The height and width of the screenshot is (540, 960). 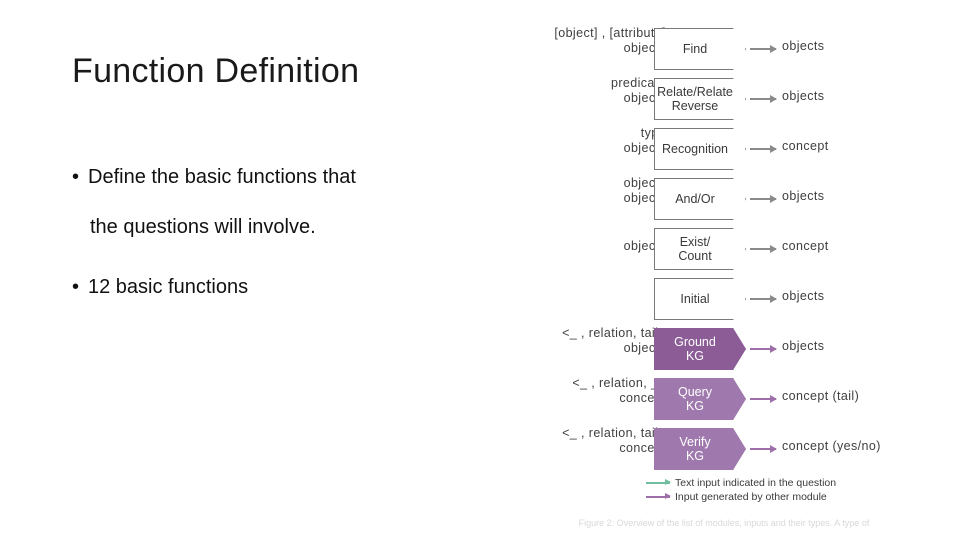 I want to click on row-input-labels: <_ , relation, _> concept, so click(x=619, y=390).